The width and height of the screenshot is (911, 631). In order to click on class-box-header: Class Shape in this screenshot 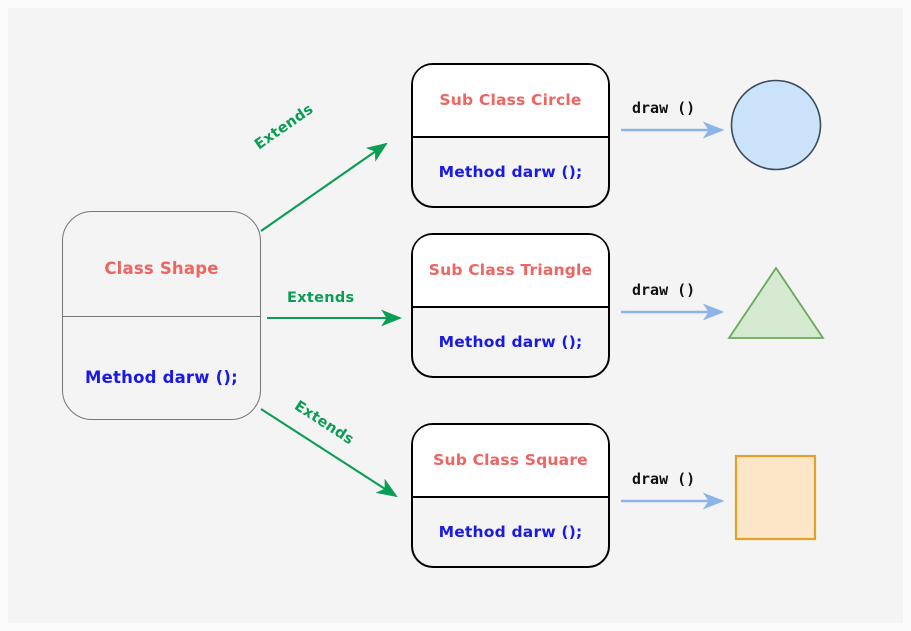, I will do `click(161, 264)`.